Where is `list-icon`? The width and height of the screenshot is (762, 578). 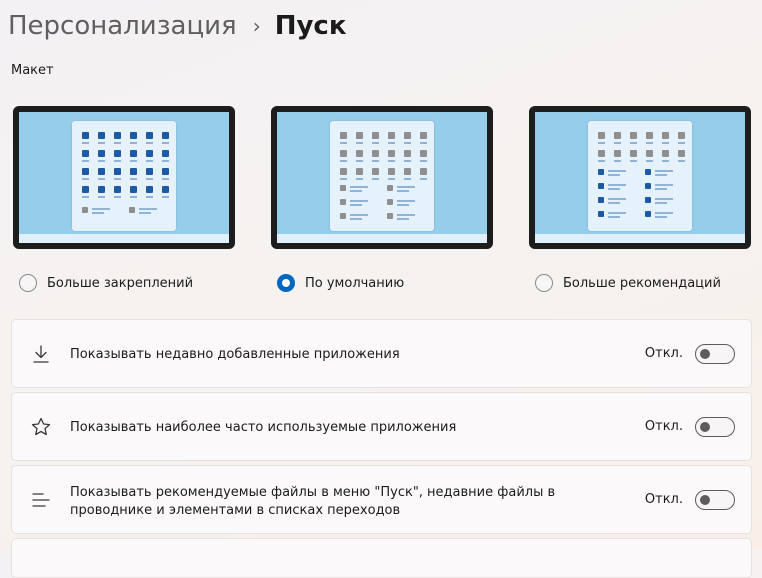
list-icon is located at coordinates (41, 500).